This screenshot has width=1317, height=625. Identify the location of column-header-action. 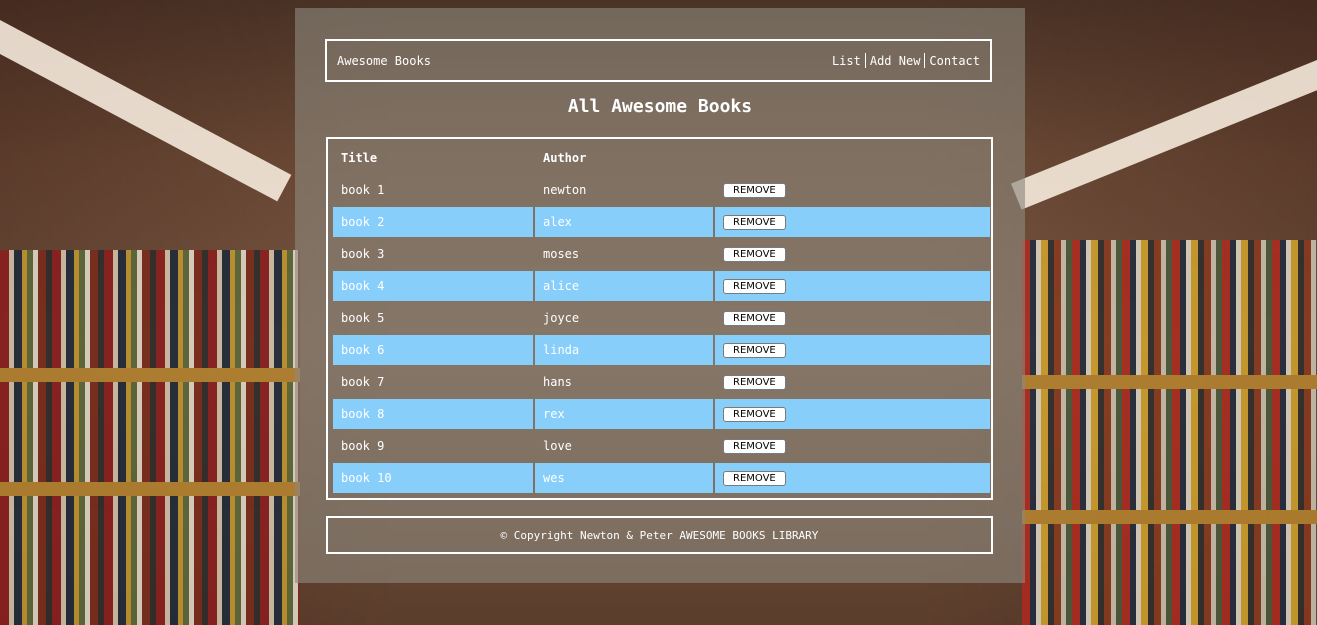
(852, 158).